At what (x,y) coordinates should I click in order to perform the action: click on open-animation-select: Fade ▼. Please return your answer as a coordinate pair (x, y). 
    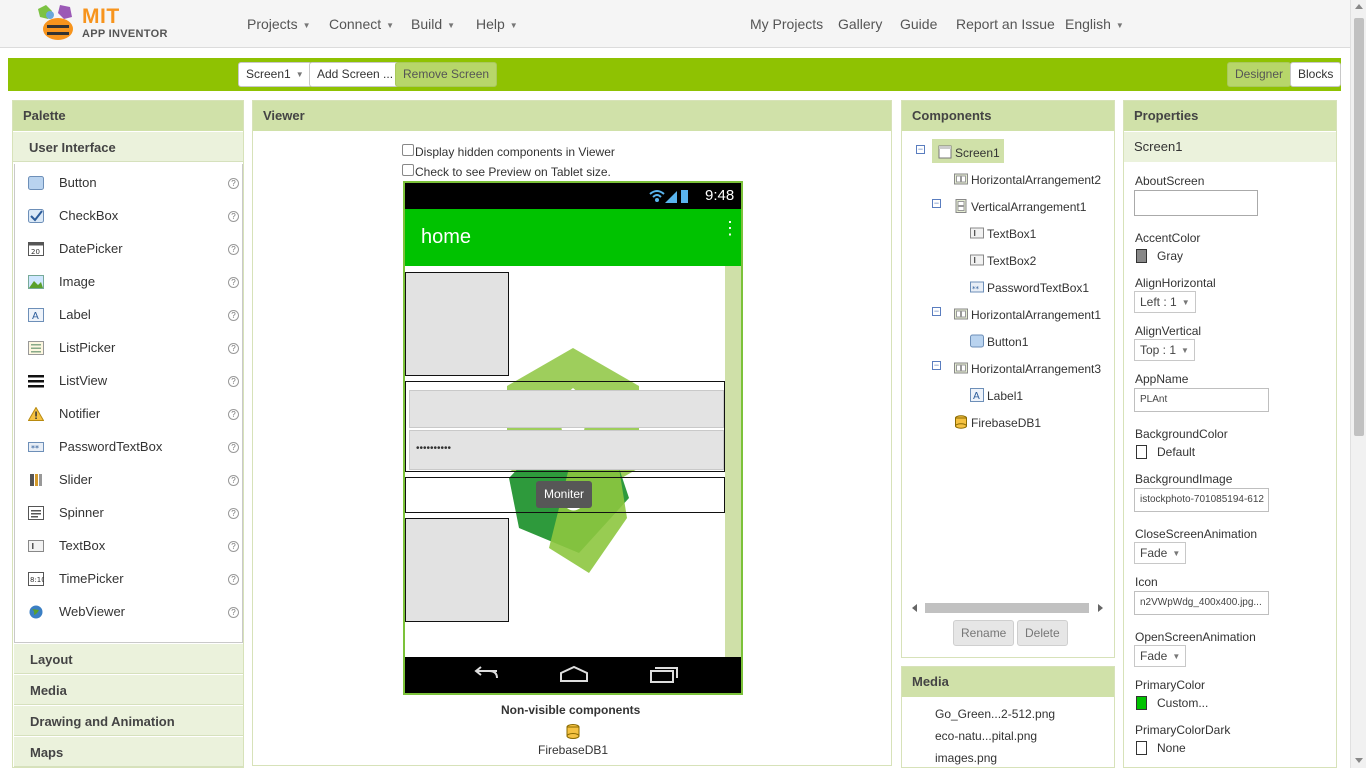
    Looking at the image, I should click on (1160, 656).